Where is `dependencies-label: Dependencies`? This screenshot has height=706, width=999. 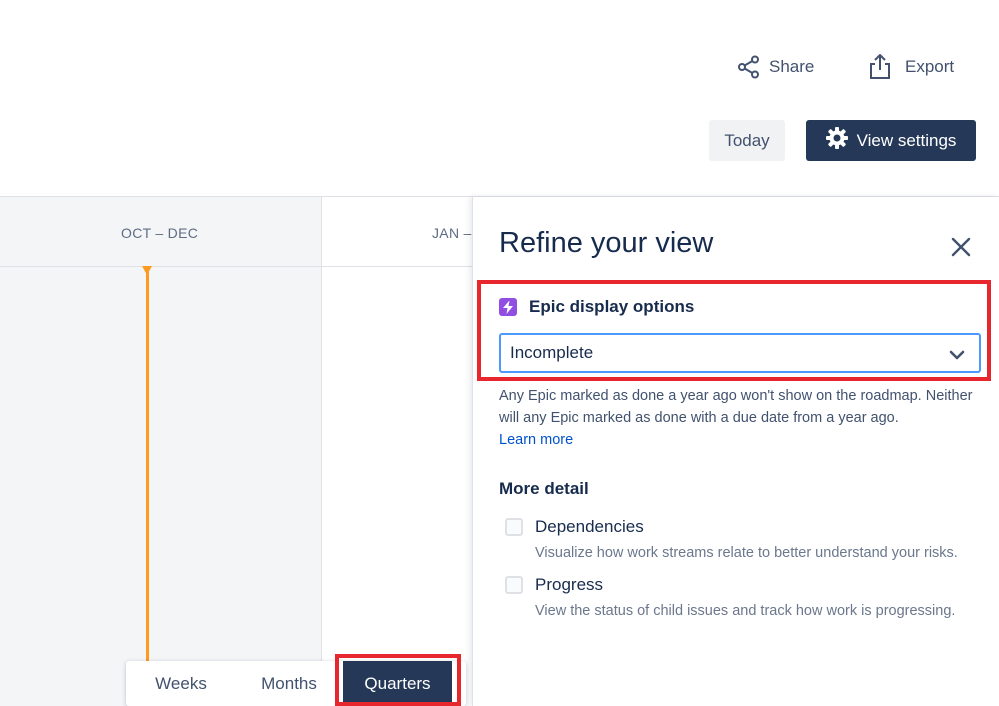 dependencies-label: Dependencies is located at coordinates (589, 526).